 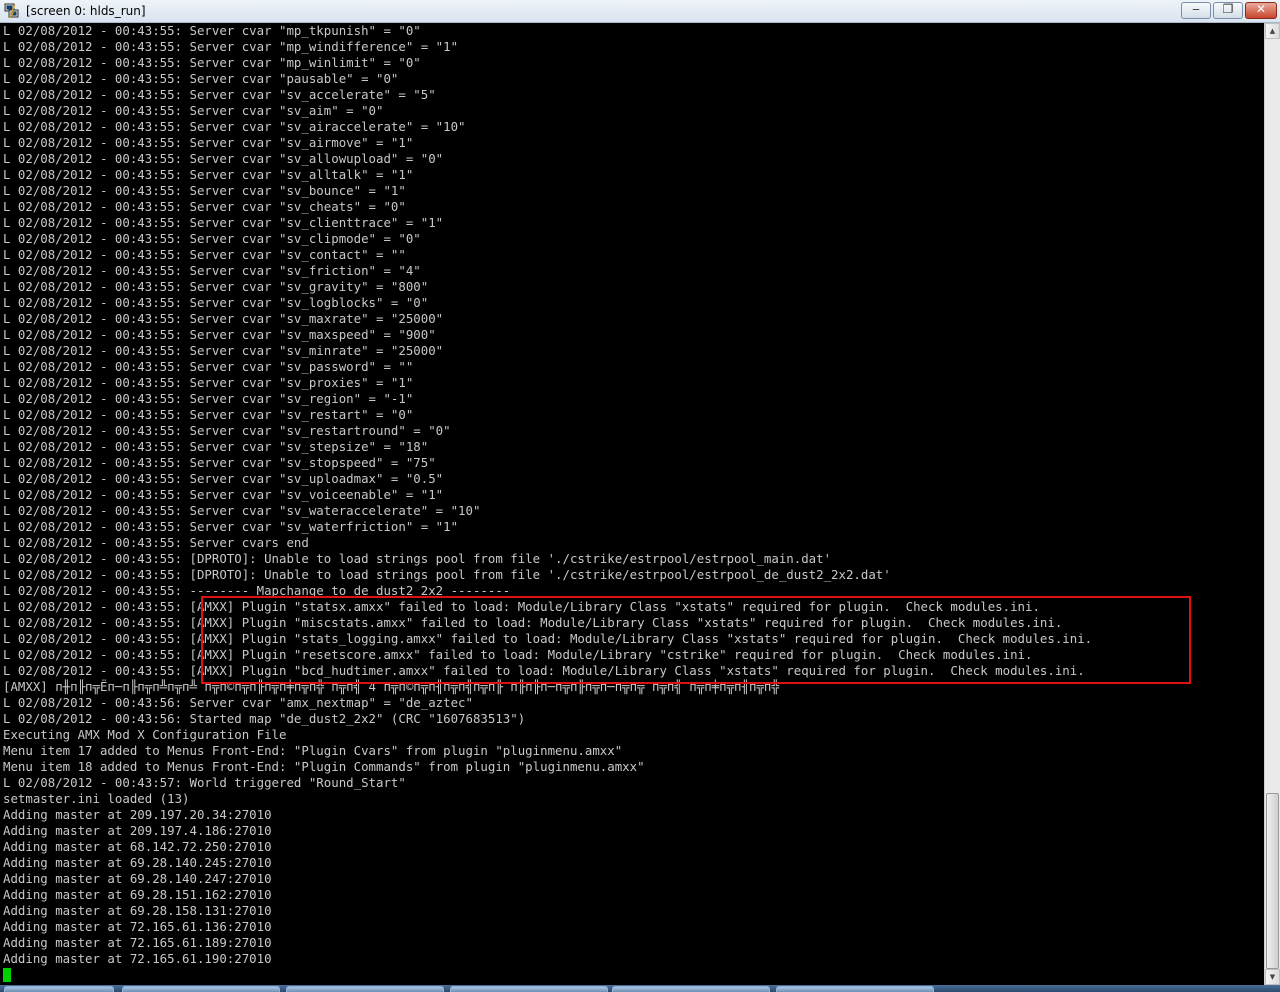 I want to click on close-icon: ✕, so click(x=1261, y=9).